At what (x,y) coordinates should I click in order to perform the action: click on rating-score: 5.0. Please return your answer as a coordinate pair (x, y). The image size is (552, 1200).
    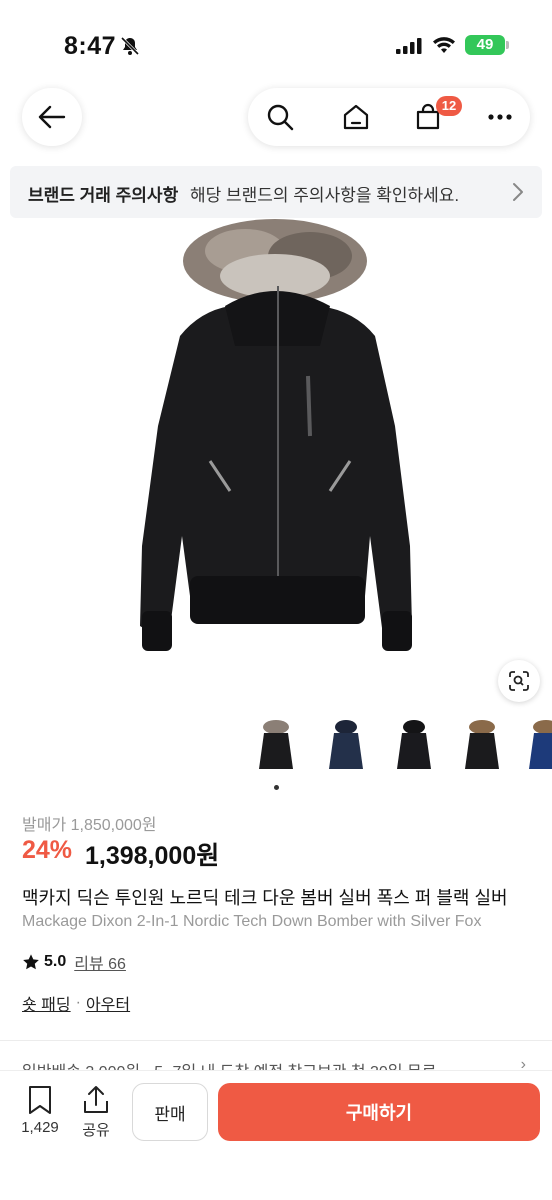
    Looking at the image, I should click on (55, 961).